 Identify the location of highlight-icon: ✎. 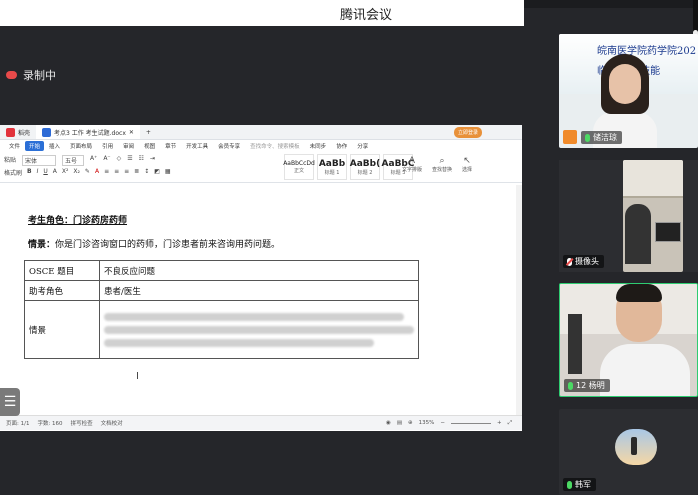
(87, 172).